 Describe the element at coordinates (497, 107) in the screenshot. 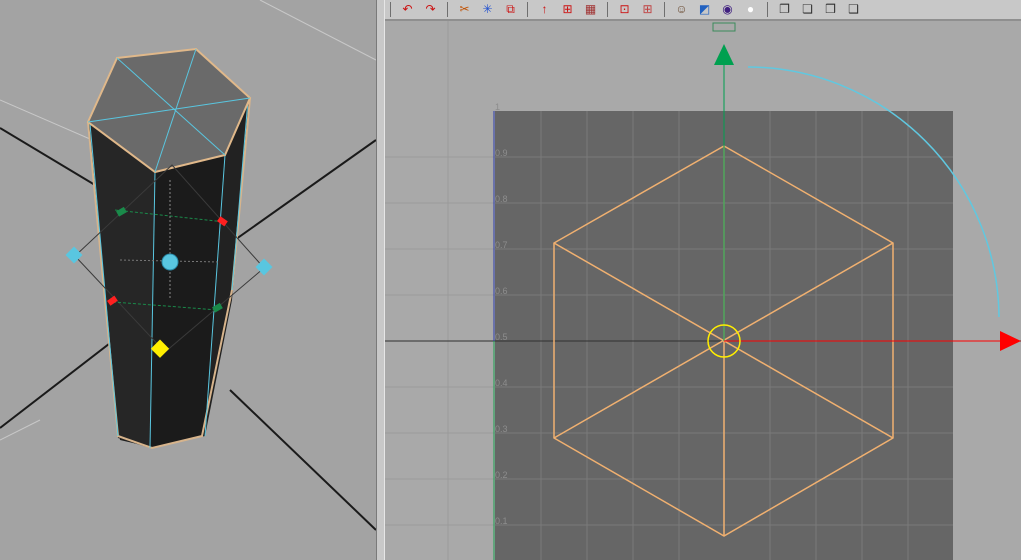

I see `v-tick-label: 1` at that location.